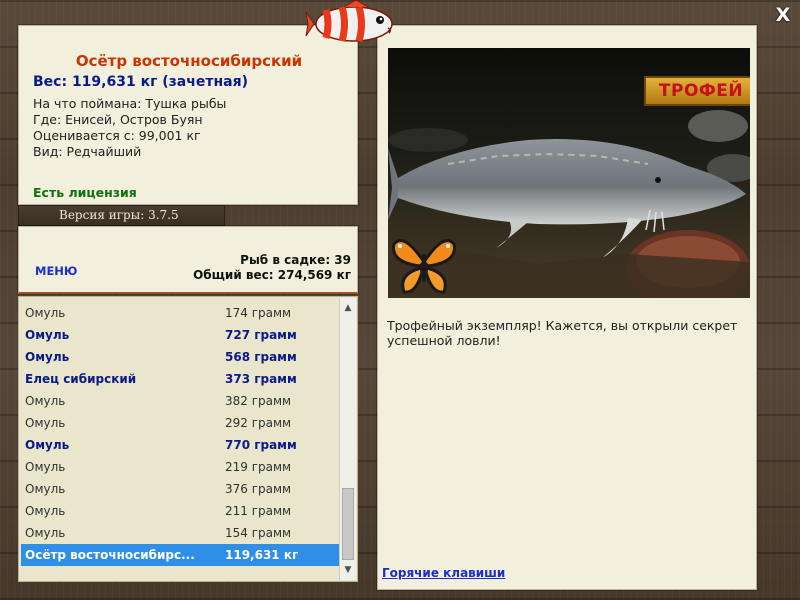 This screenshot has width=800, height=600. I want to click on catch-row-weight: 292 грамм, so click(258, 423).